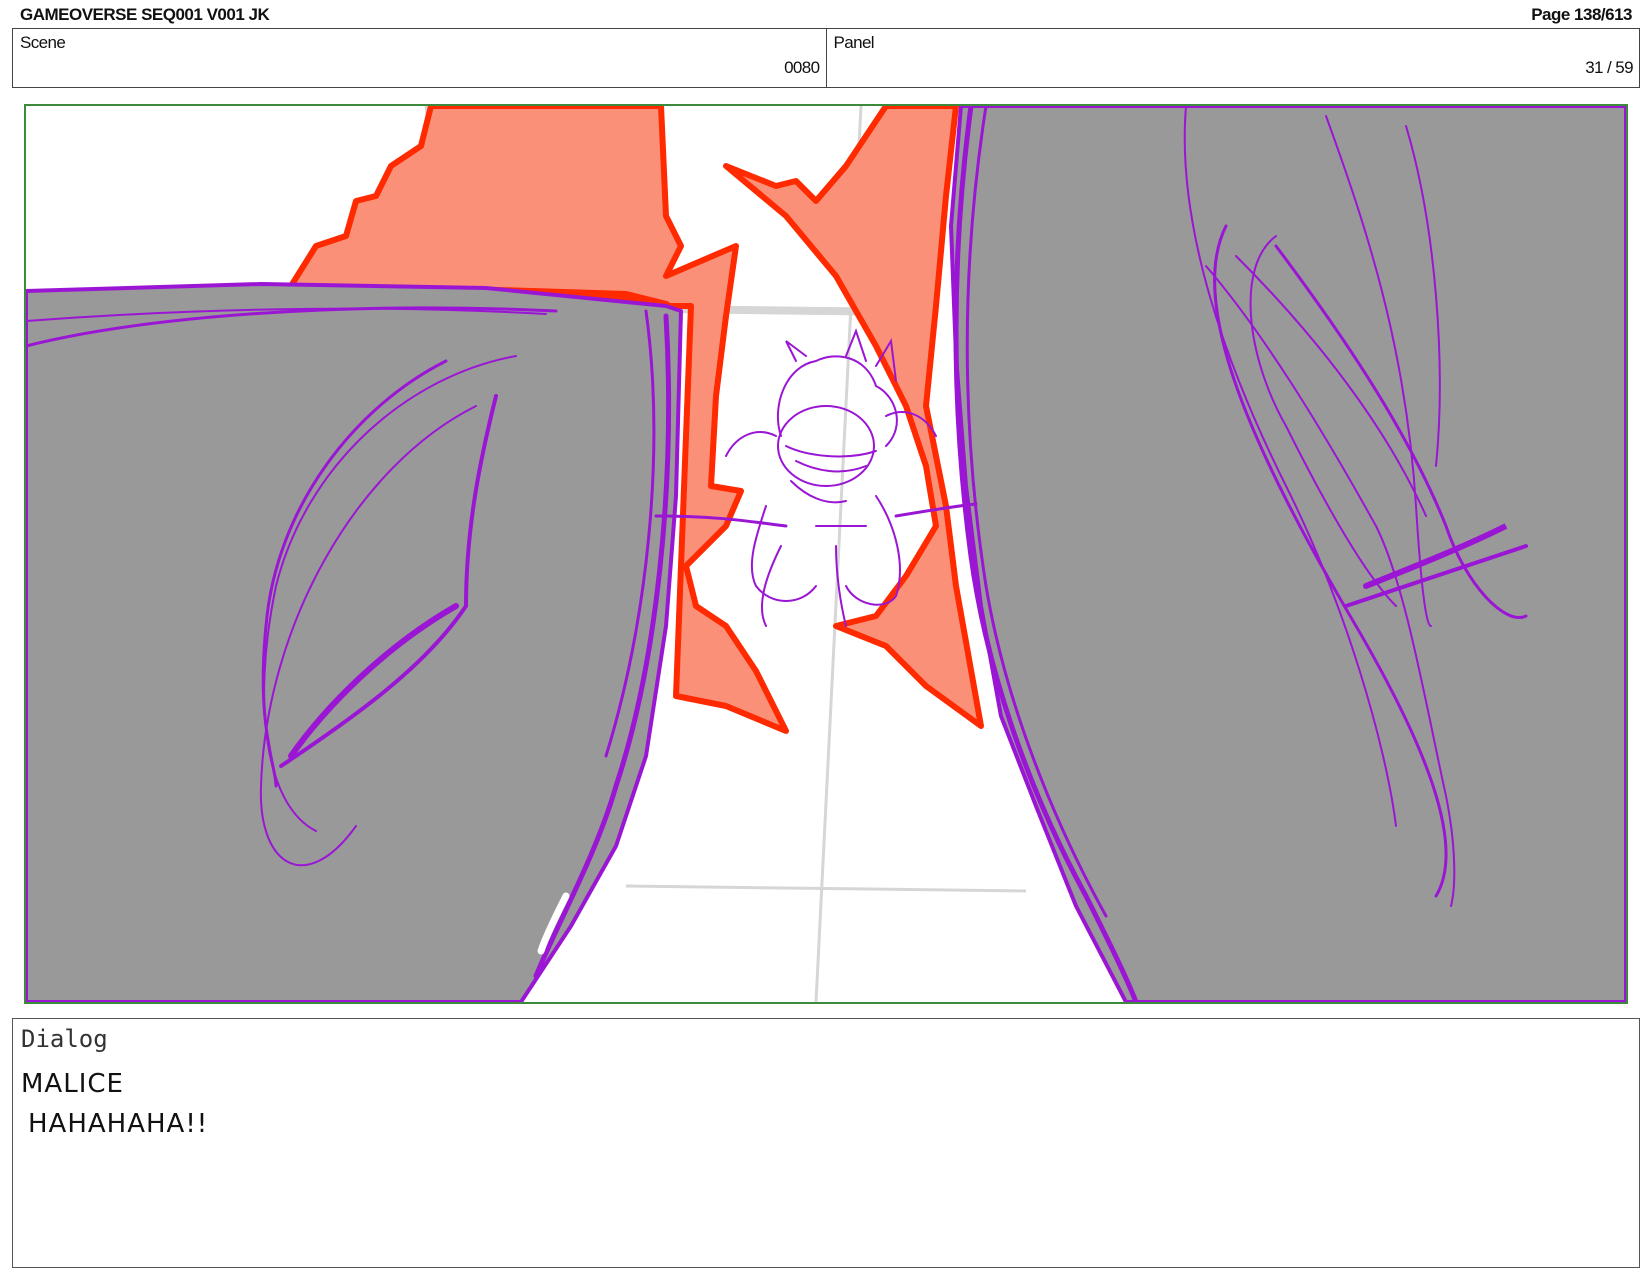 The image size is (1650, 1275). I want to click on dialog-label: Dialog, so click(64, 1039).